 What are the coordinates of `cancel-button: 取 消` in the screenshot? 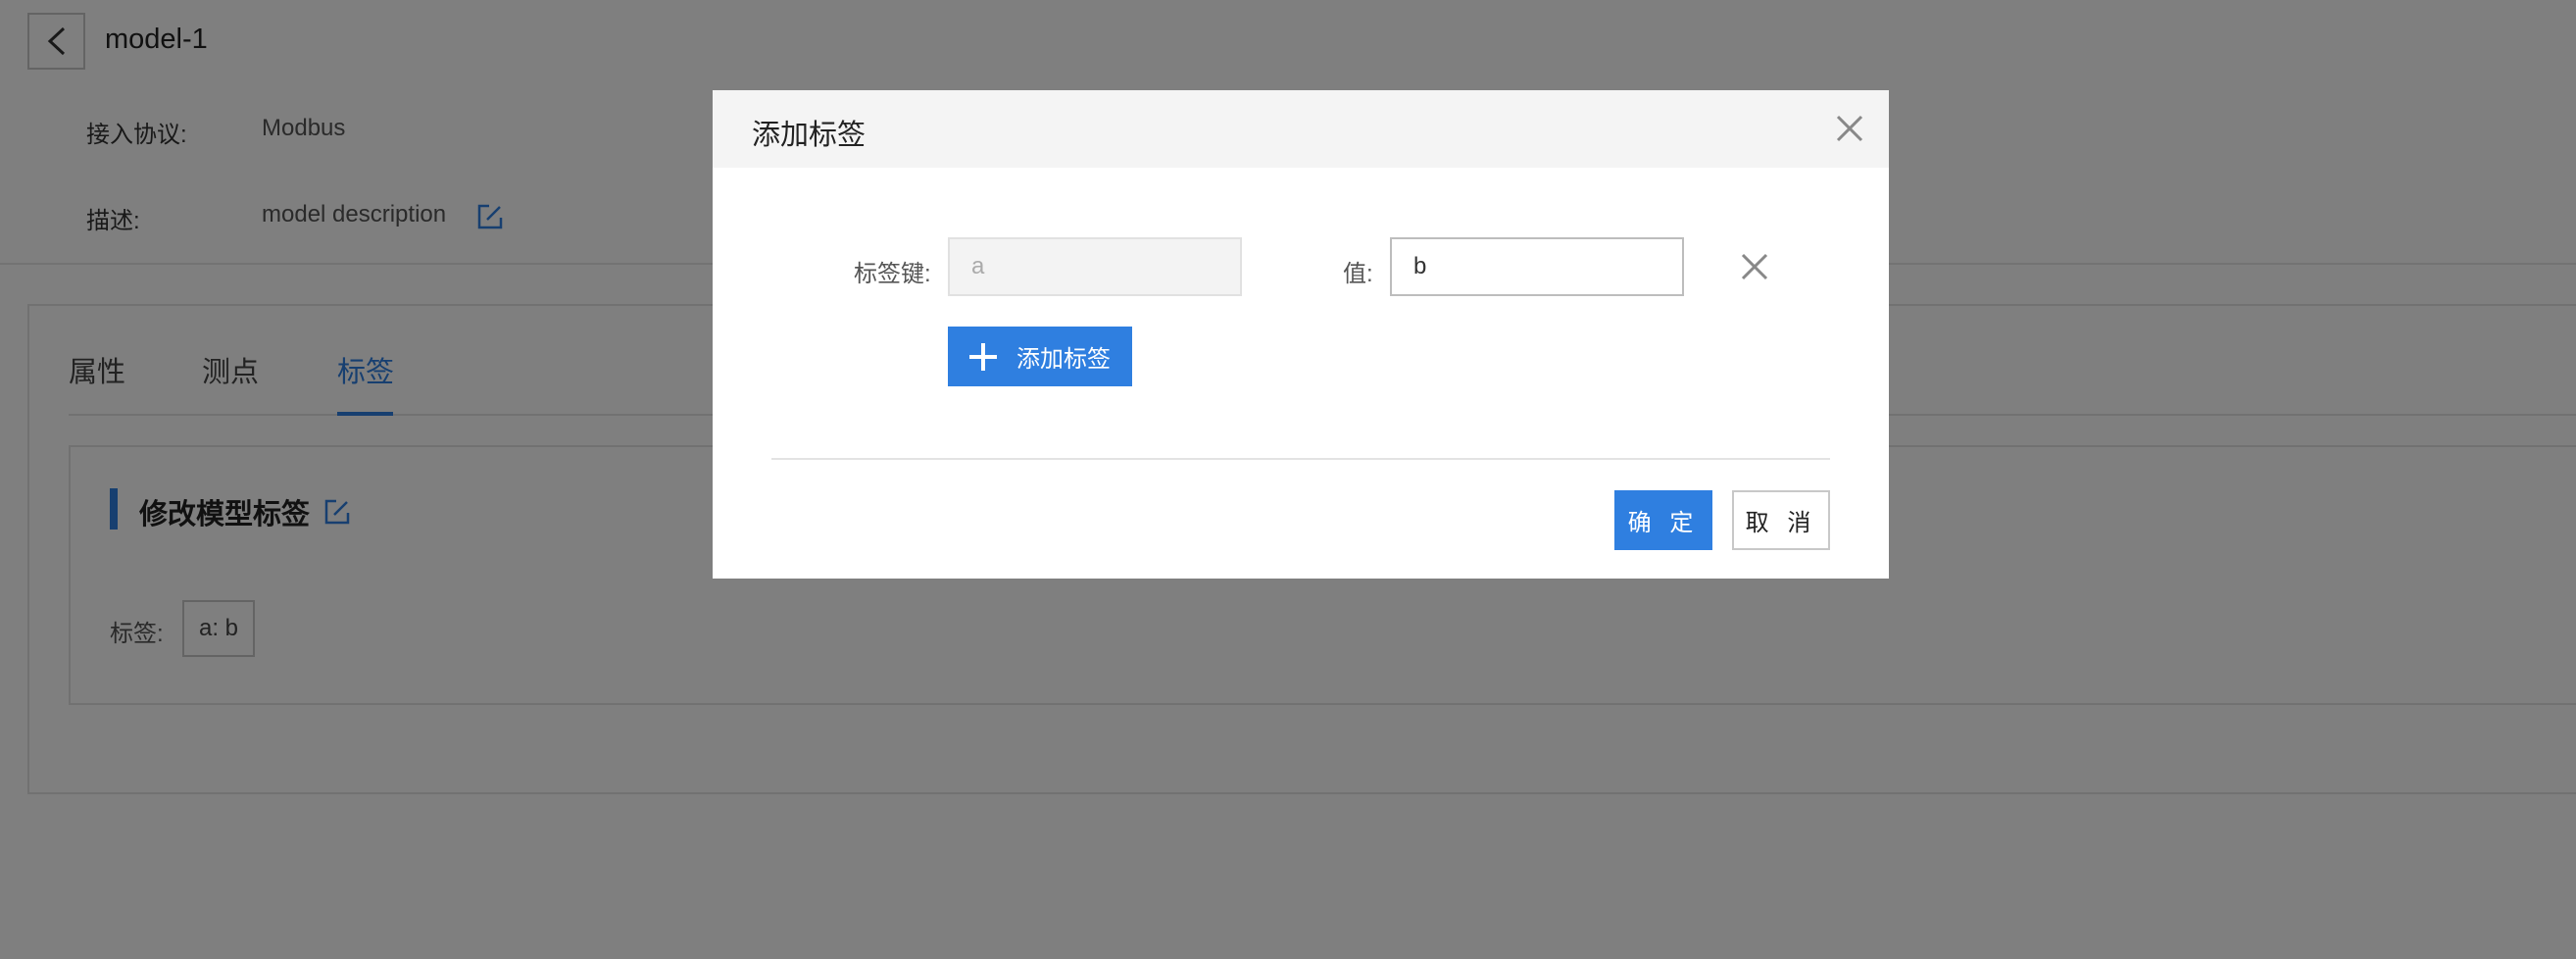 It's located at (1781, 520).